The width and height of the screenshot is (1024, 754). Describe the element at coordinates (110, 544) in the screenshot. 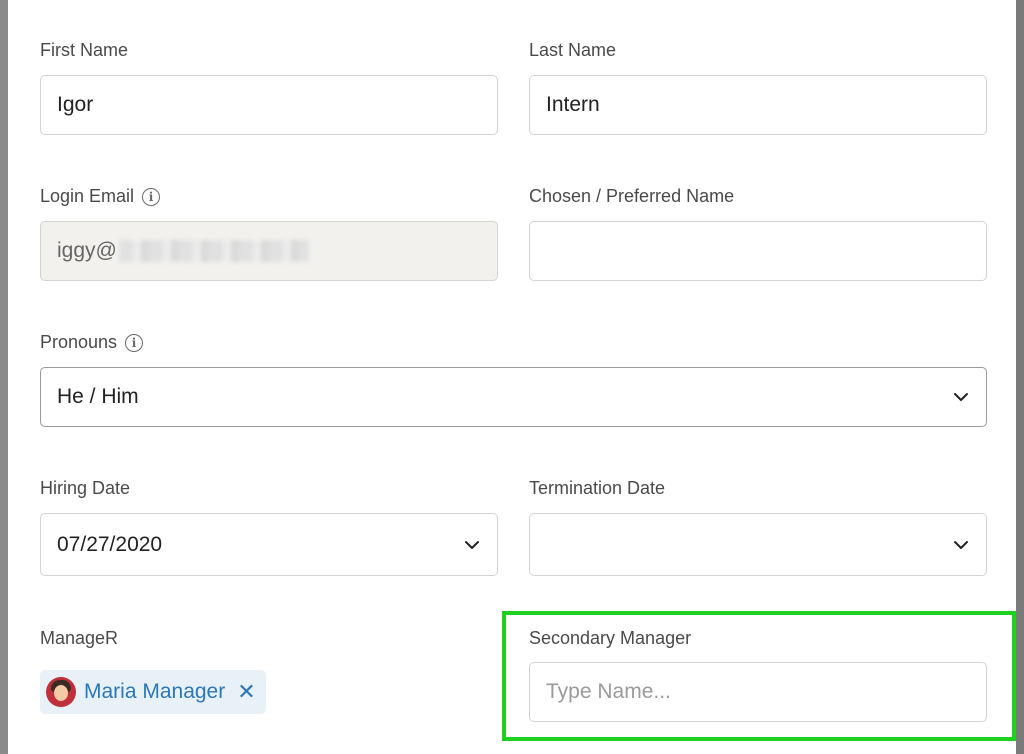

I see `hiring-date-value: 07/27/2020` at that location.